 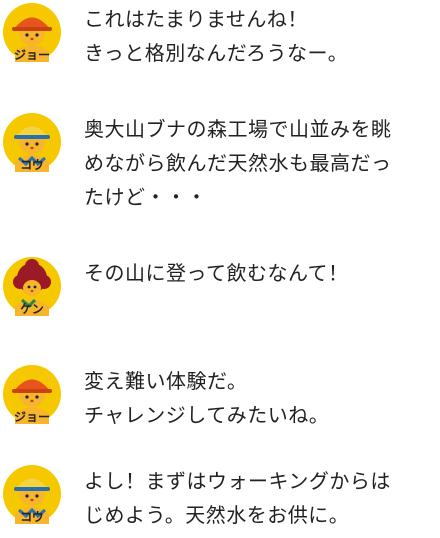 What do you see at coordinates (262, 498) in the screenshot?
I see `message-text: よし！まずはウォーキングからは じめよう。天然水をお供に。` at bounding box center [262, 498].